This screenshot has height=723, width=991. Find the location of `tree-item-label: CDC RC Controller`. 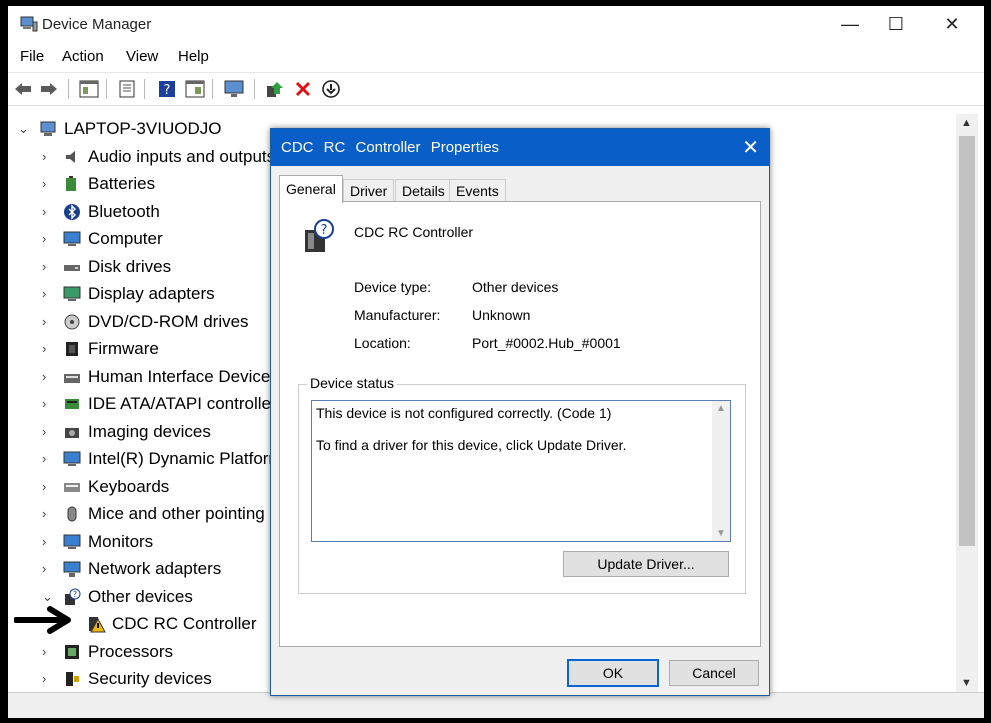

tree-item-label: CDC RC Controller is located at coordinates (184, 623).